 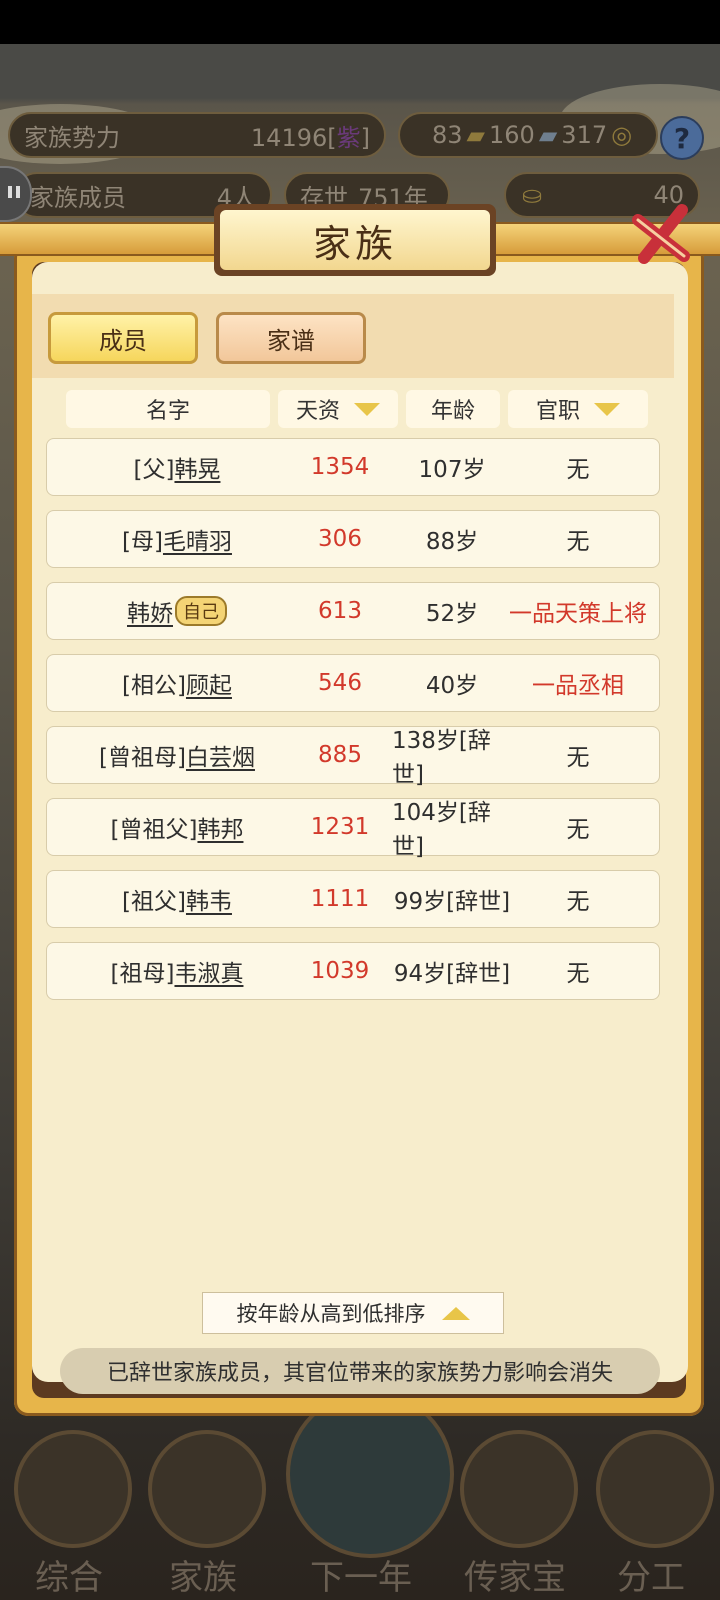 What do you see at coordinates (348, 137) in the screenshot?
I see `family-power-tier: 紫` at bounding box center [348, 137].